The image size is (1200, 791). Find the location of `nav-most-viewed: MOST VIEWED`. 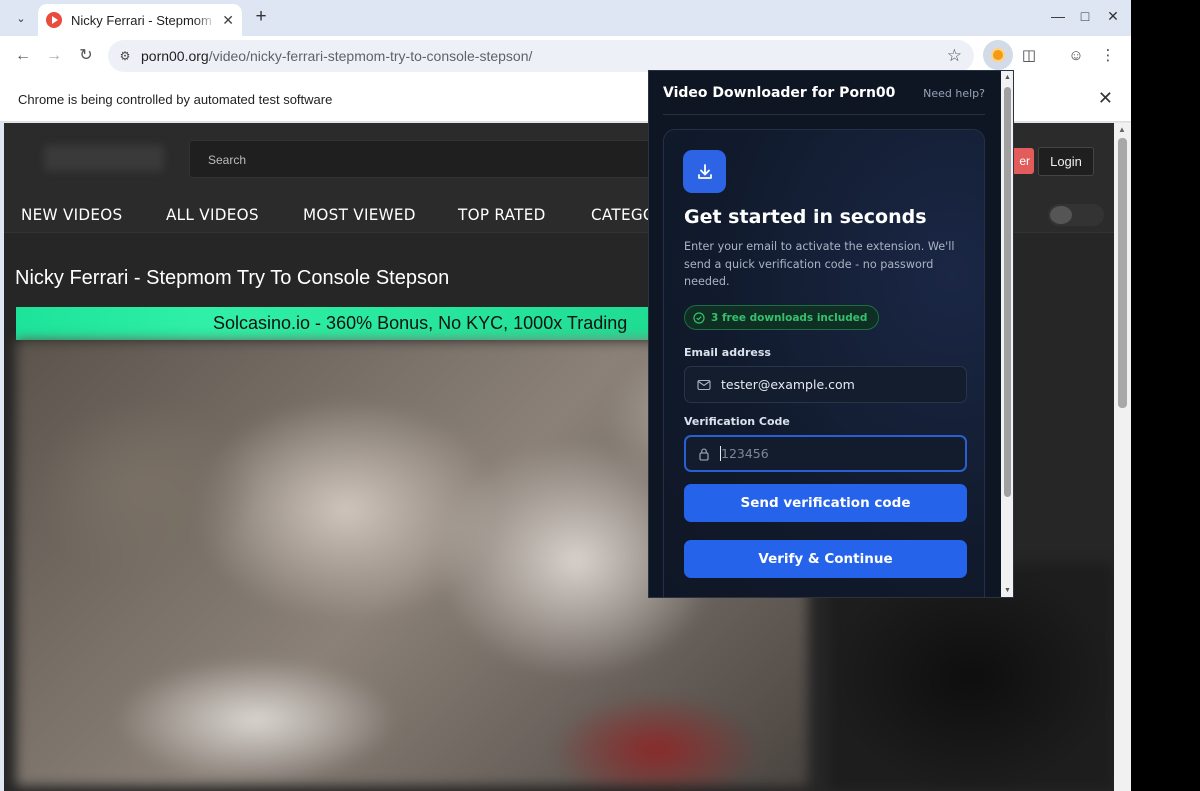

nav-most-viewed: MOST VIEWED is located at coordinates (359, 214).